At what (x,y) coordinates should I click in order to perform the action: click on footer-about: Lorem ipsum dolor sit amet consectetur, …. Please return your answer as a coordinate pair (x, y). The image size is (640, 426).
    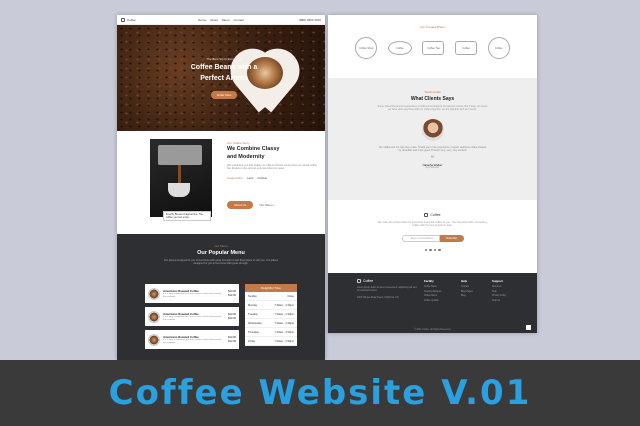
    Looking at the image, I should click on (387, 290).